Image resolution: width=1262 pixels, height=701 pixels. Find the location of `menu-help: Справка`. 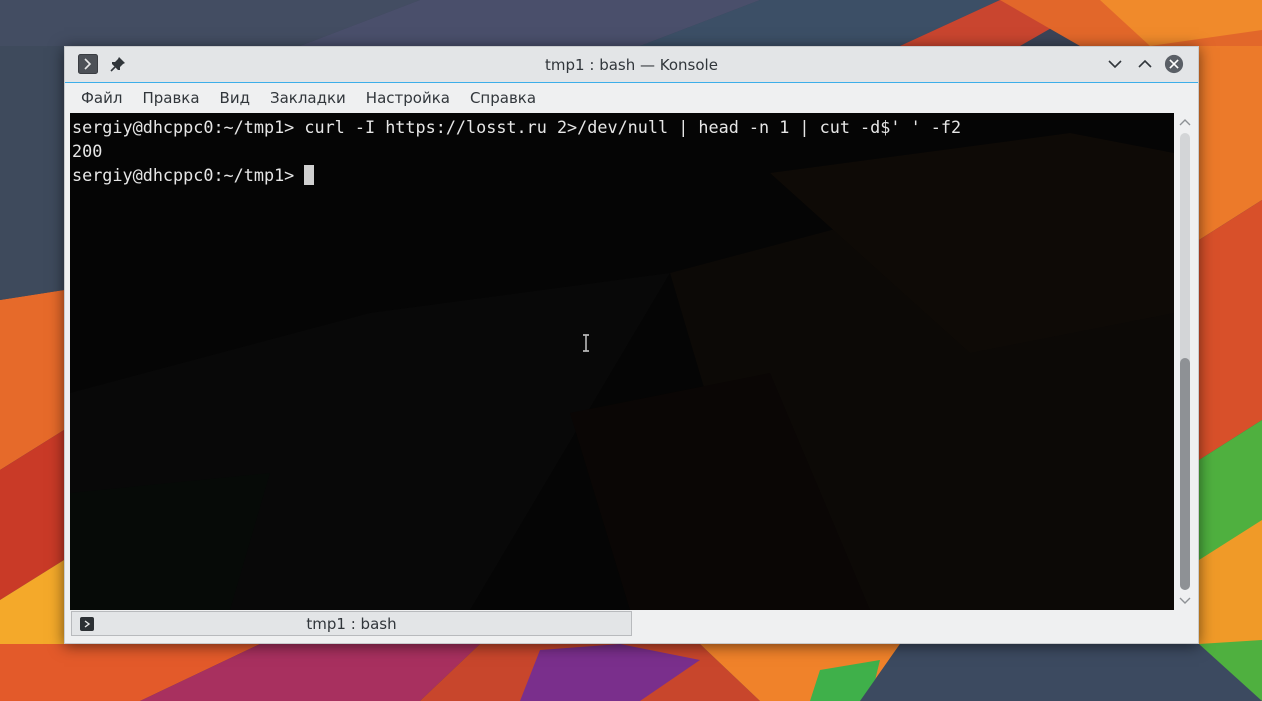

menu-help: Справка is located at coordinates (503, 98).